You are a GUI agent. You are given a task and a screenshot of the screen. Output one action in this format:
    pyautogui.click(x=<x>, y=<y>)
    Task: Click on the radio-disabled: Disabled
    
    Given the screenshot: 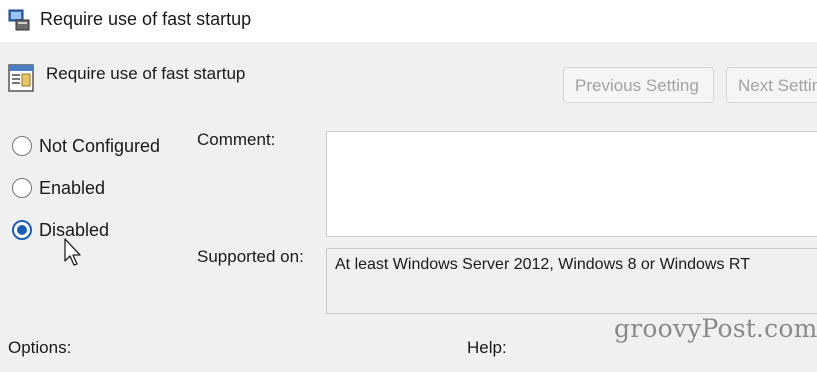 What is the action you would take?
    pyautogui.click(x=60, y=230)
    